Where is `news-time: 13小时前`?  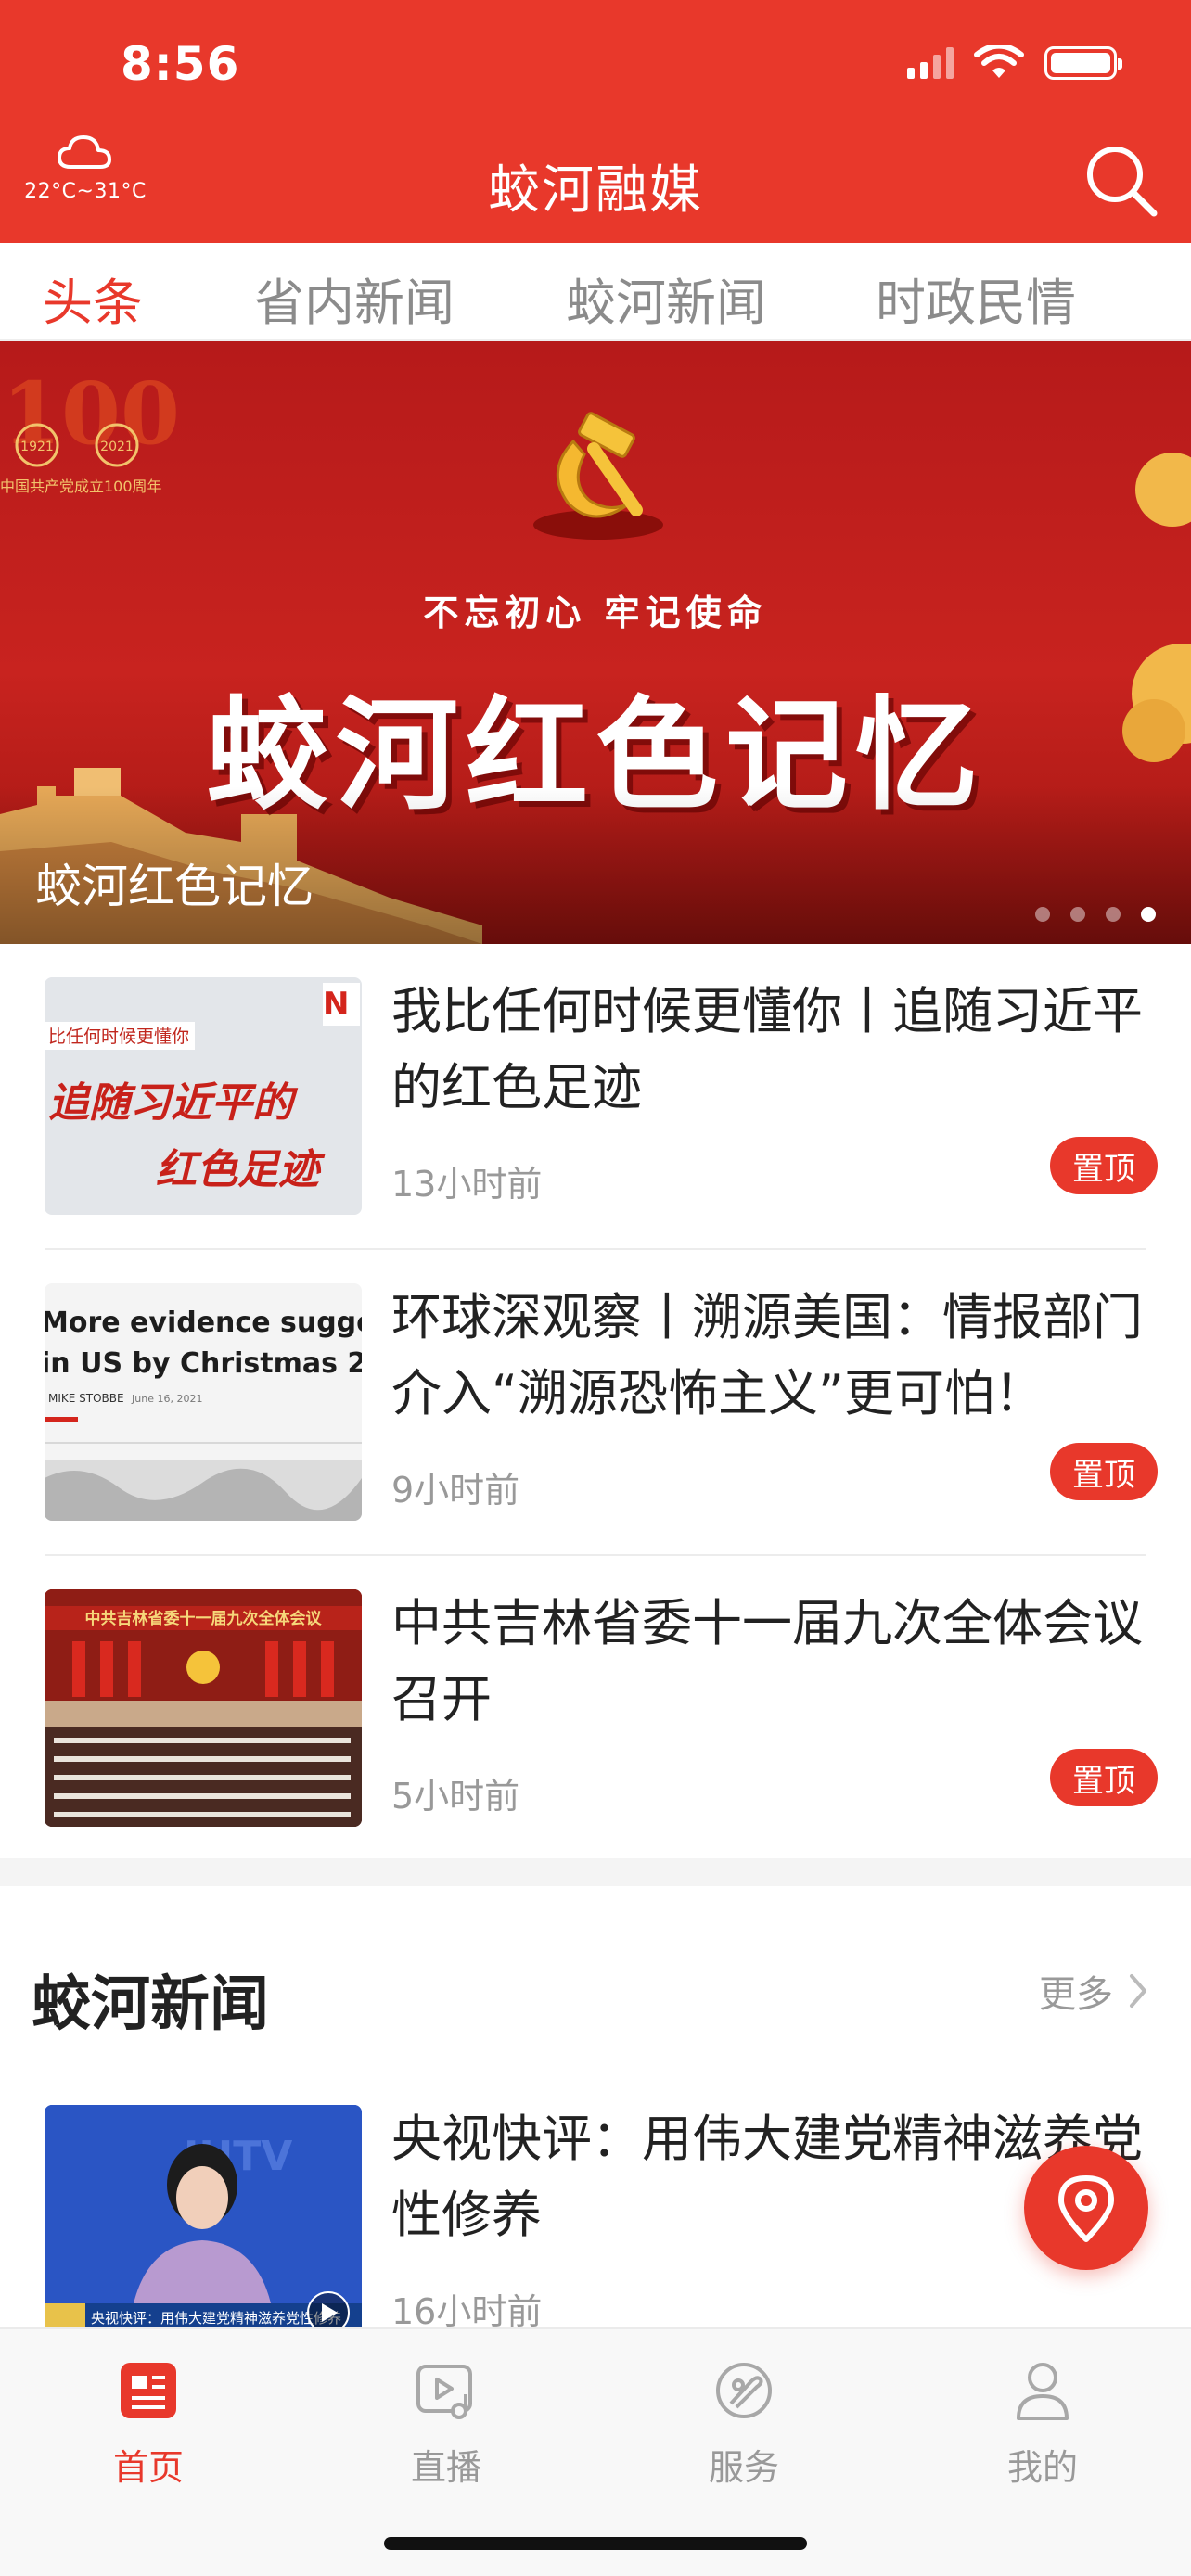
news-time: 13小时前 is located at coordinates (467, 1184).